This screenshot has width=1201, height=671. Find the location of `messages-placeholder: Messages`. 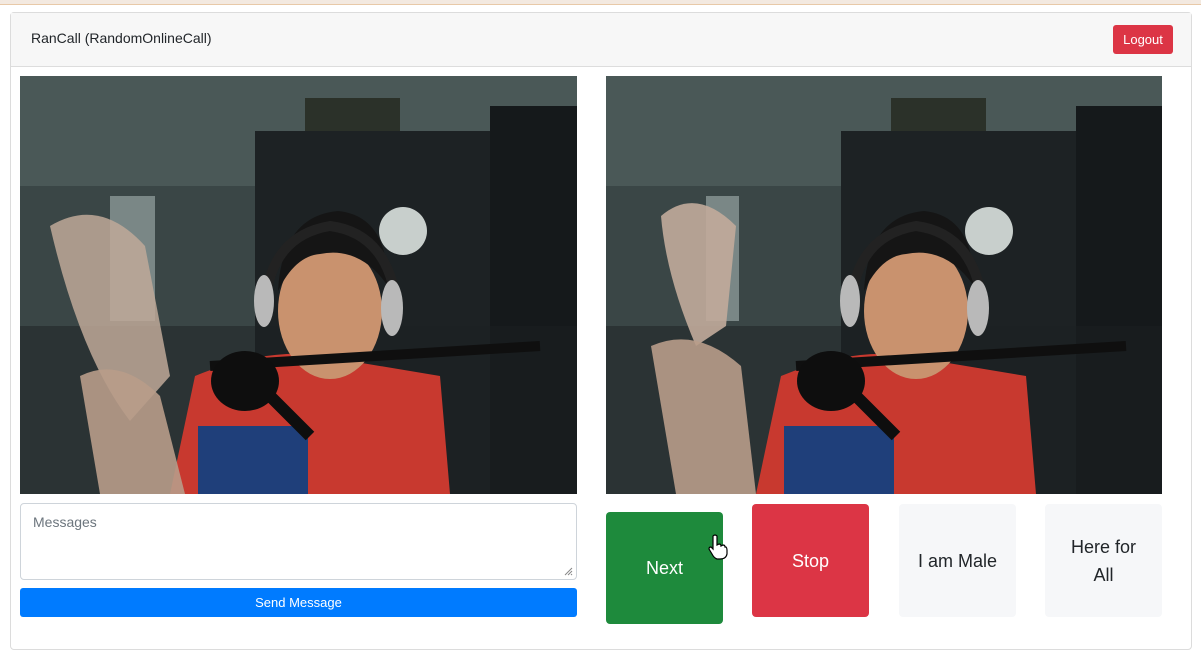

messages-placeholder: Messages is located at coordinates (65, 522).